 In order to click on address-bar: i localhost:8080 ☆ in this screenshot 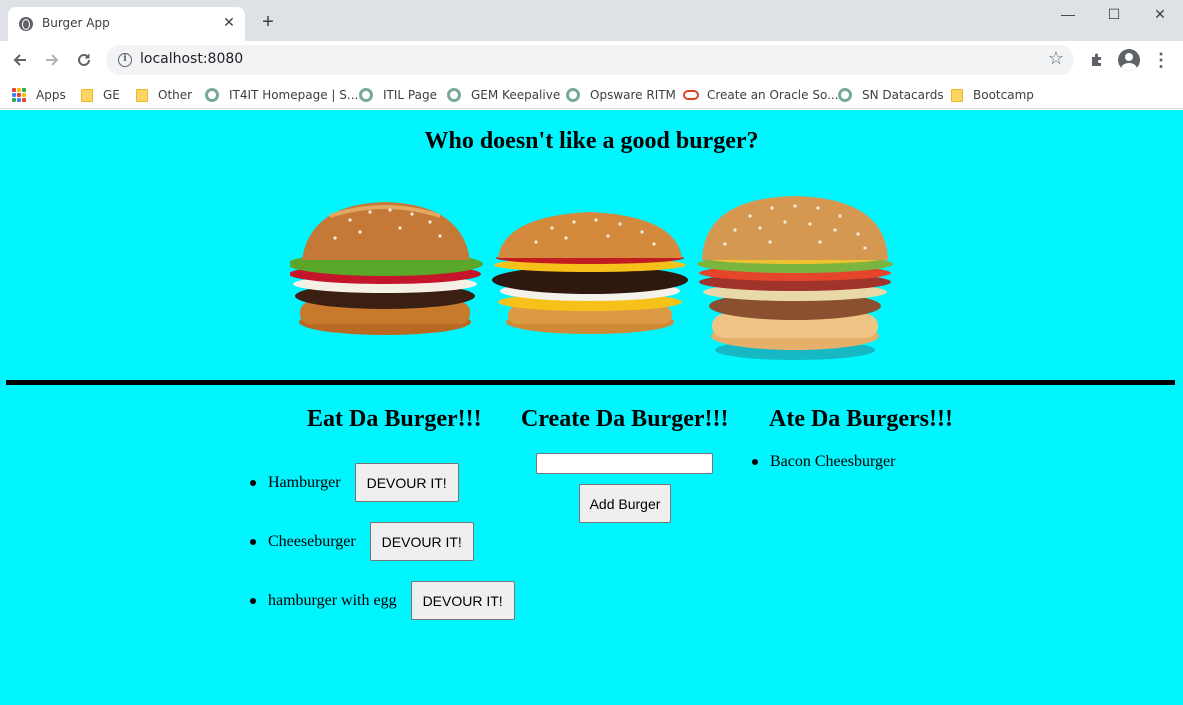, I will do `click(590, 60)`.